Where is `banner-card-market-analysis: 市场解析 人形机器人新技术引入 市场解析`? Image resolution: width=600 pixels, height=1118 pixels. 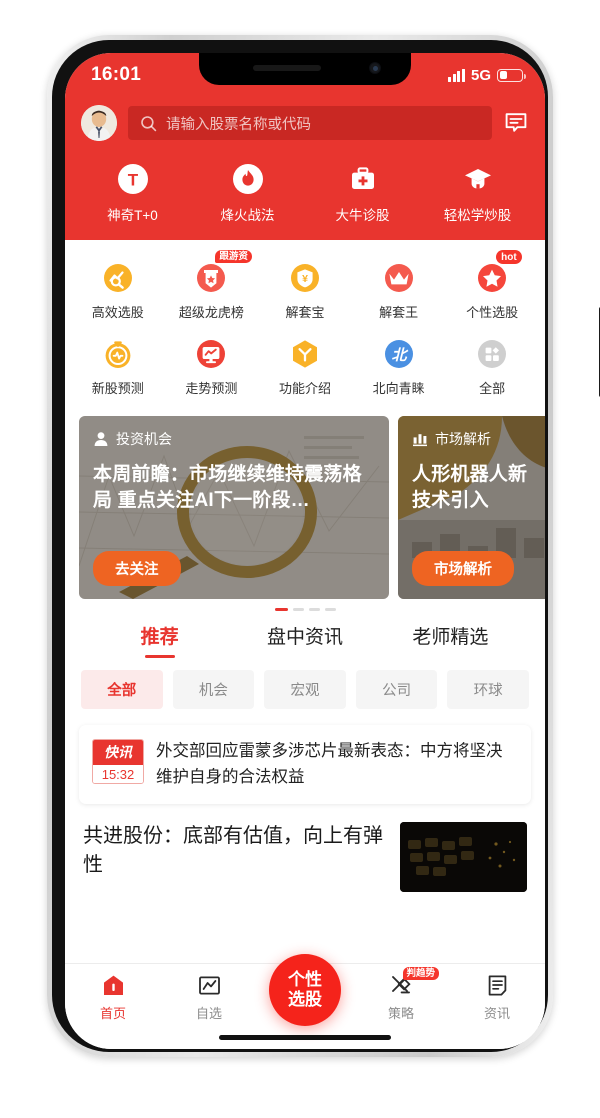 banner-card-market-analysis: 市场解析 人形机器人新技术引入 市场解析 is located at coordinates (471, 507).